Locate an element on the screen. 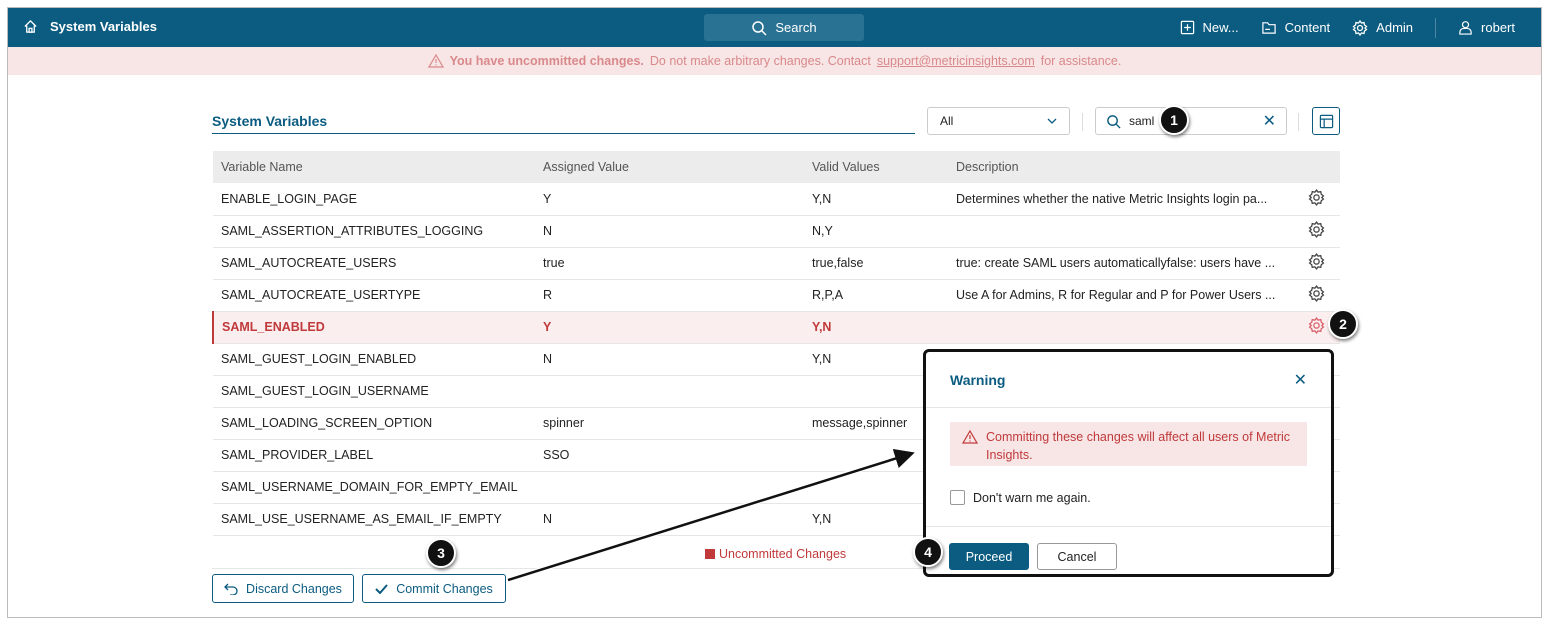 The width and height of the screenshot is (1549, 620). annotation-arrow is located at coordinates (711, 515).